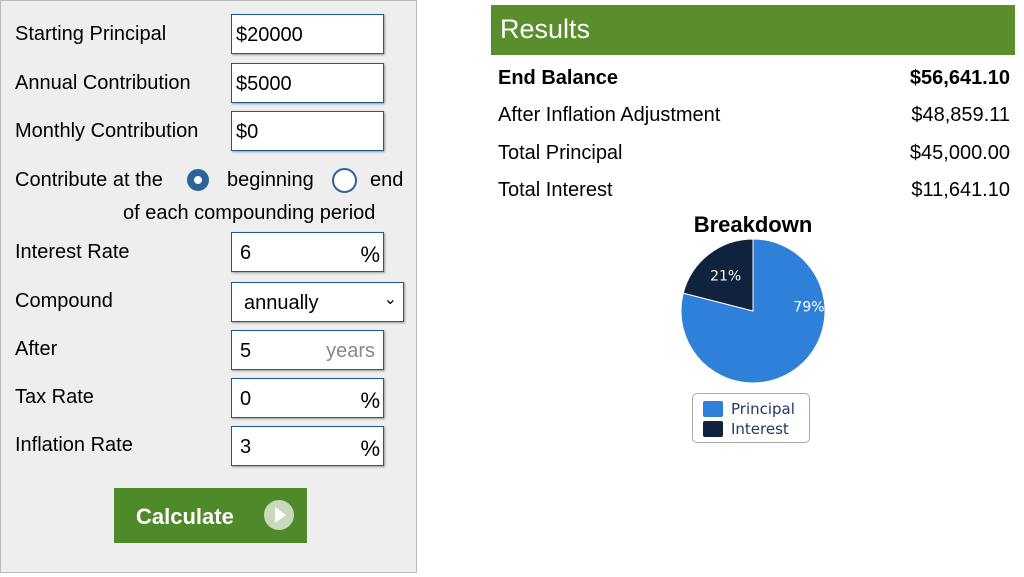 The width and height of the screenshot is (1024, 577). What do you see at coordinates (350, 351) in the screenshot?
I see `years-suffix: years` at bounding box center [350, 351].